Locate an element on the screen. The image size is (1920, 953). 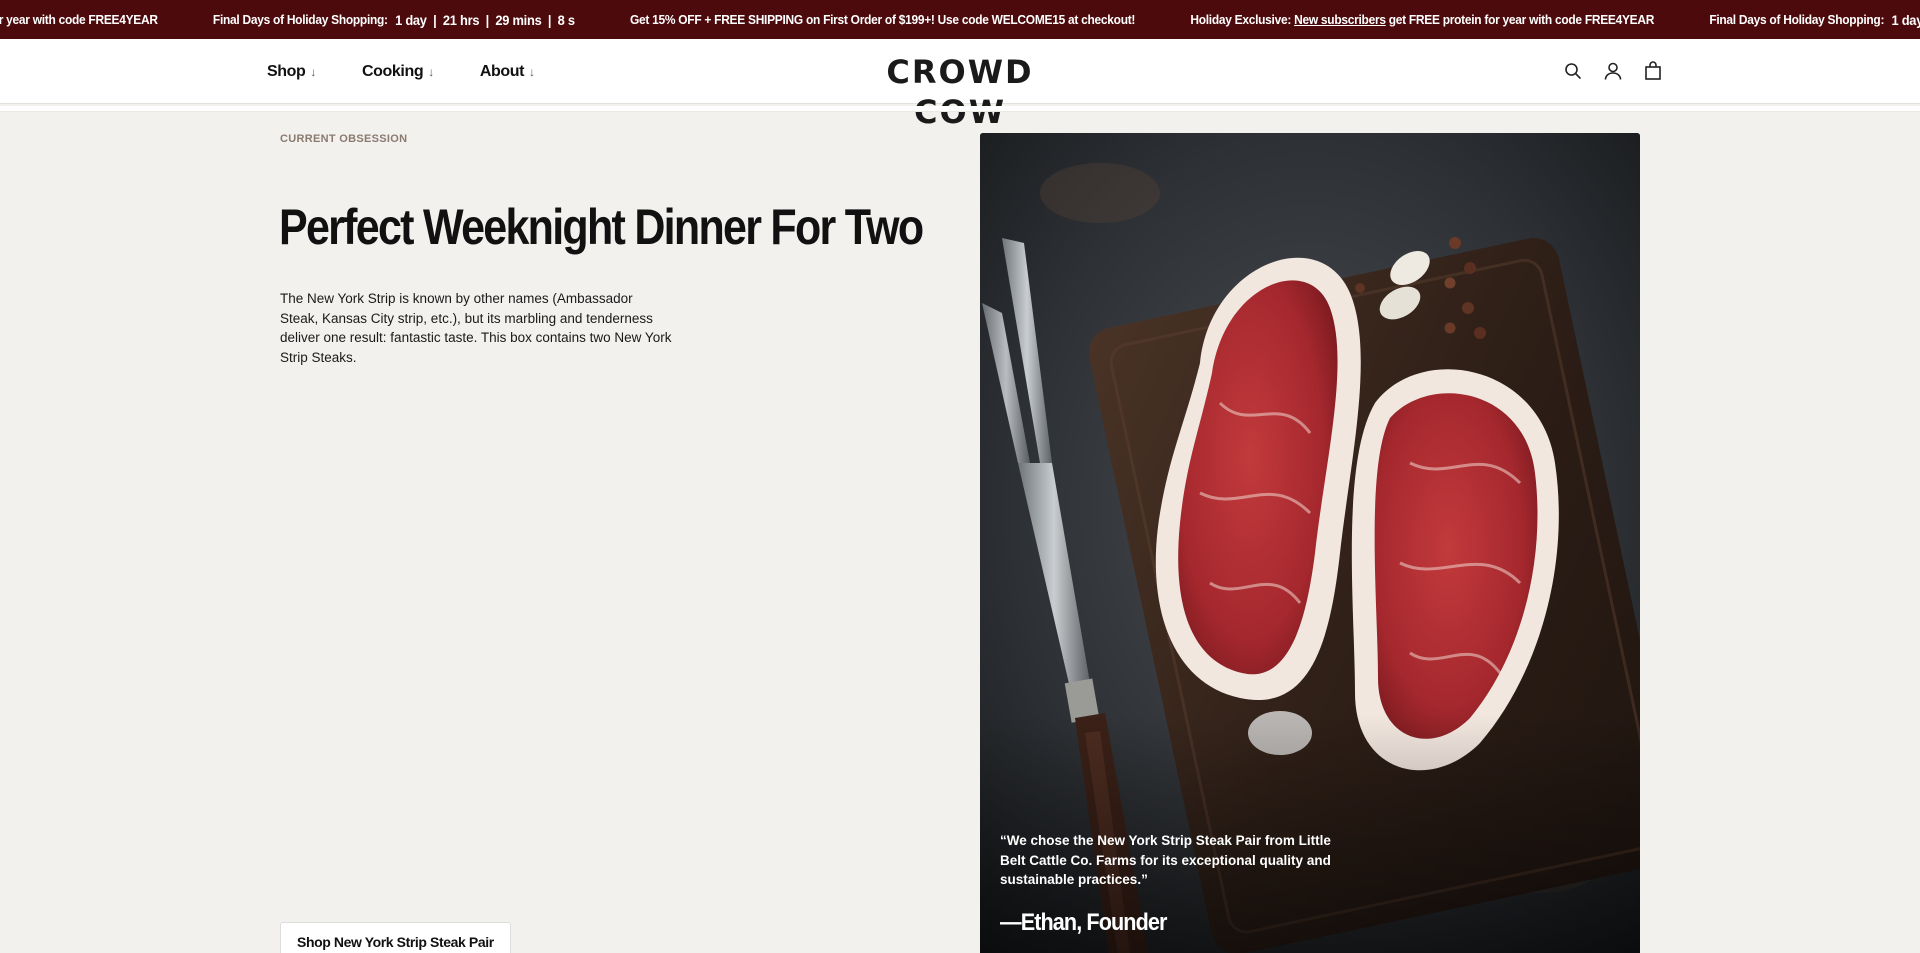
nav-item-about: About ↓ is located at coordinates (507, 72).